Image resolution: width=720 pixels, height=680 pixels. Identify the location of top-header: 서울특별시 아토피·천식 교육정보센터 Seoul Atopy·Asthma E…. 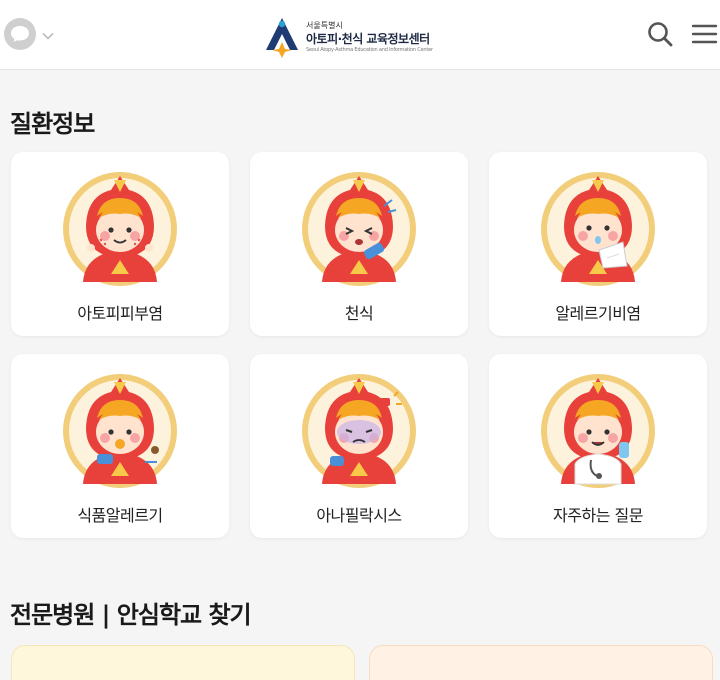
(360, 35).